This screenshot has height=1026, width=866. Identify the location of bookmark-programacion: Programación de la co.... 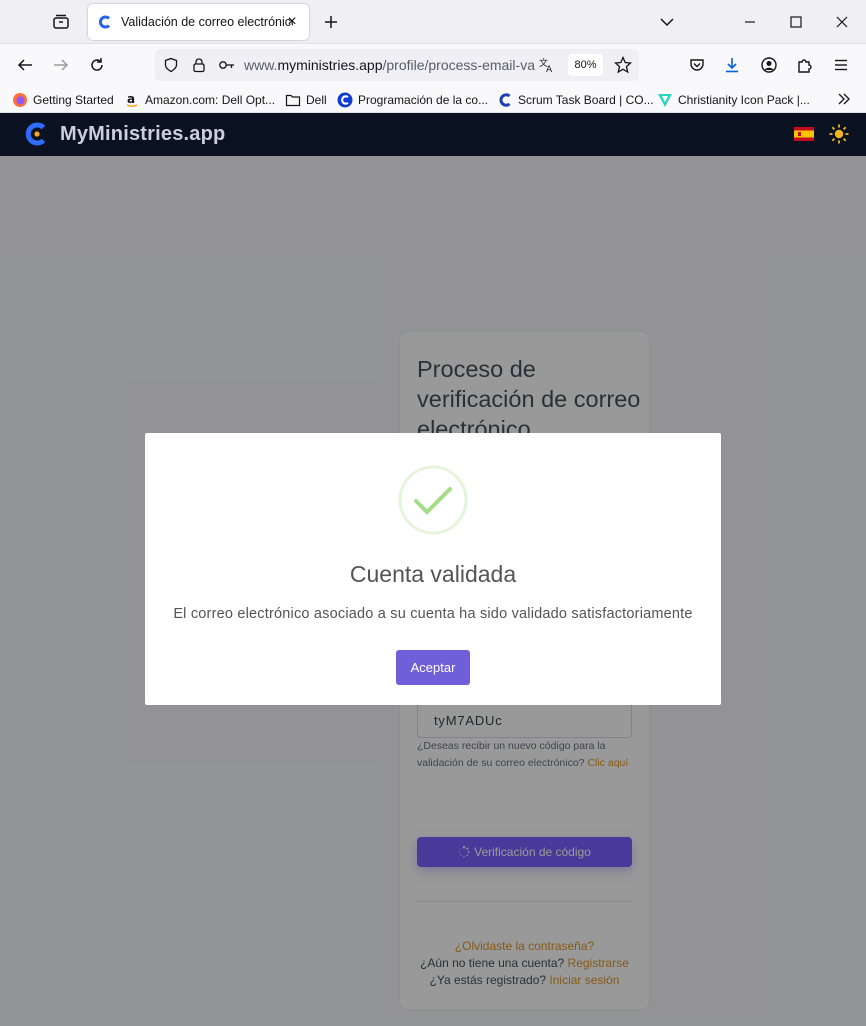
(412, 100).